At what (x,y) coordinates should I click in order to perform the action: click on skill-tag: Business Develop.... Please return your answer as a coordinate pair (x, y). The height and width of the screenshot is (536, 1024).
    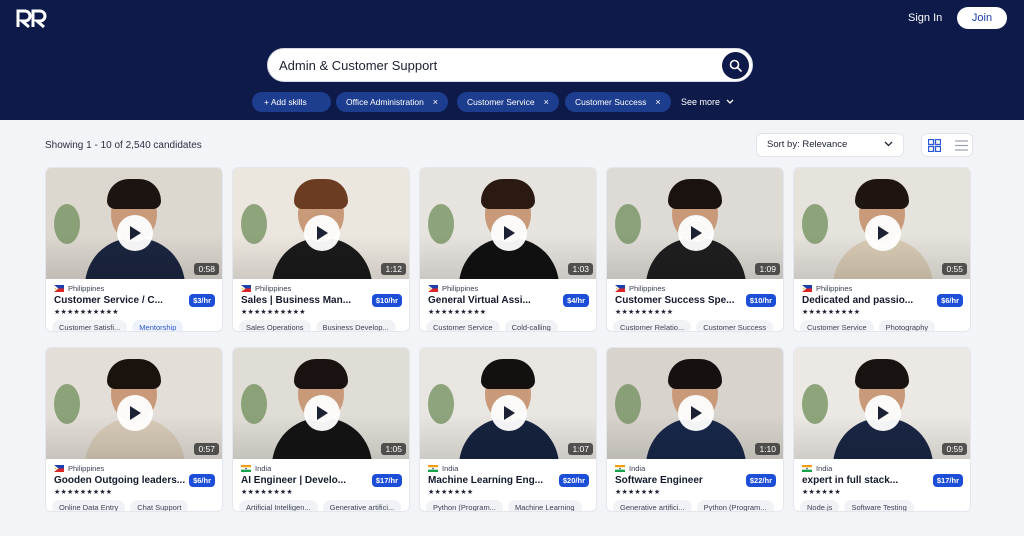
    Looking at the image, I should click on (355, 325).